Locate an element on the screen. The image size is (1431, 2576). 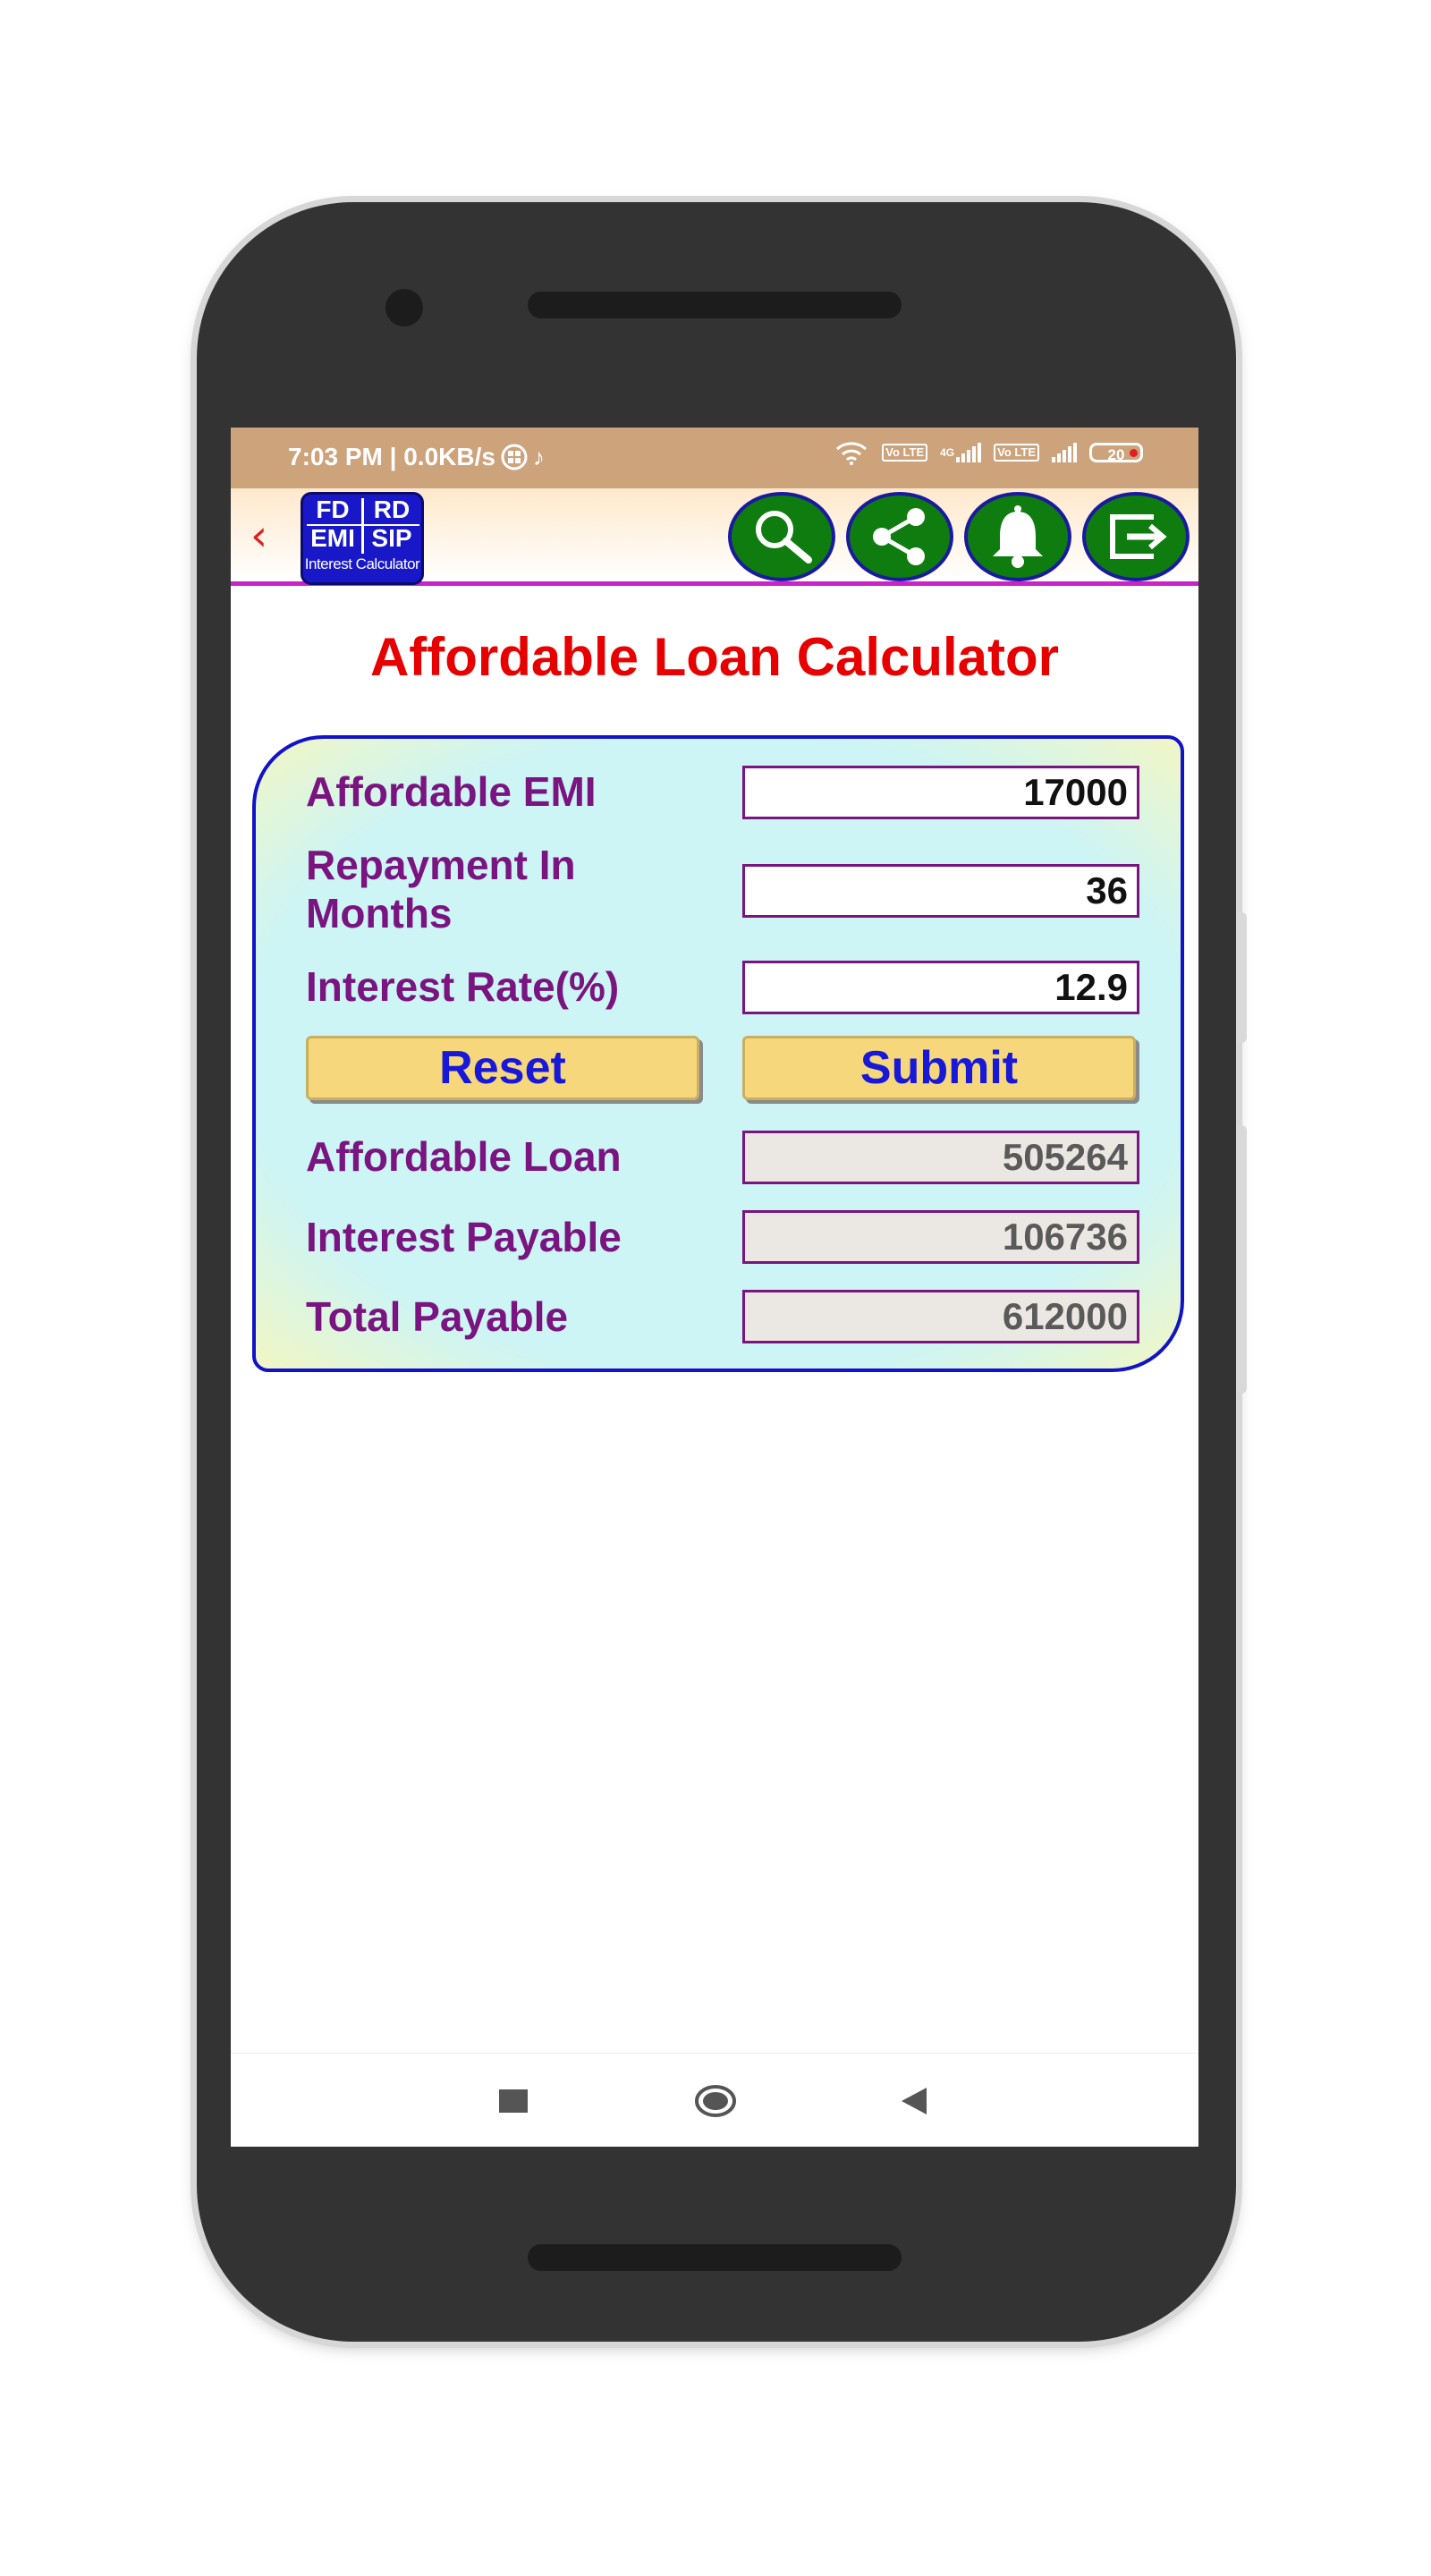
exit-icon is located at coordinates (1138, 536).